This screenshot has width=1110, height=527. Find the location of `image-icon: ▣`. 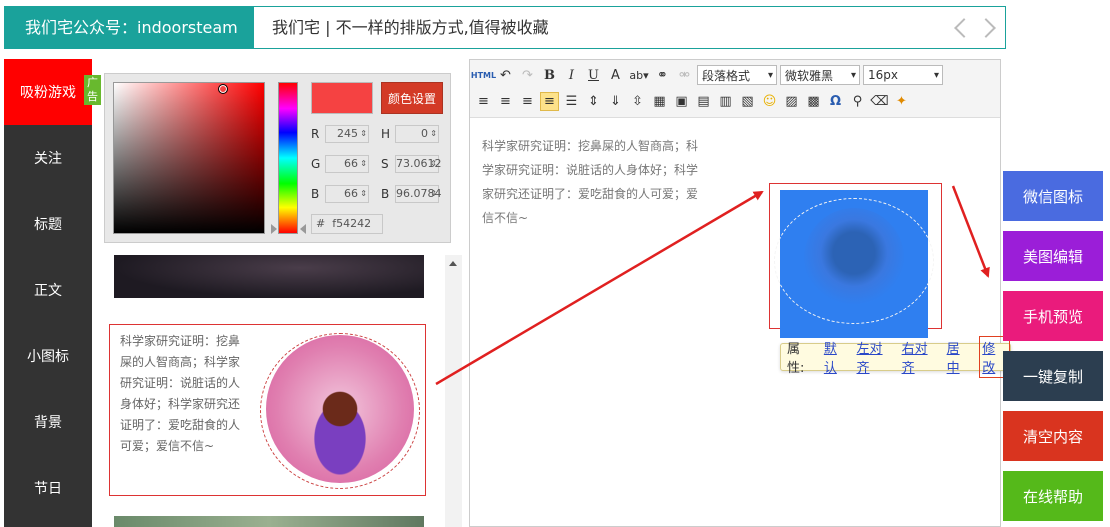

image-icon: ▣ is located at coordinates (681, 101).